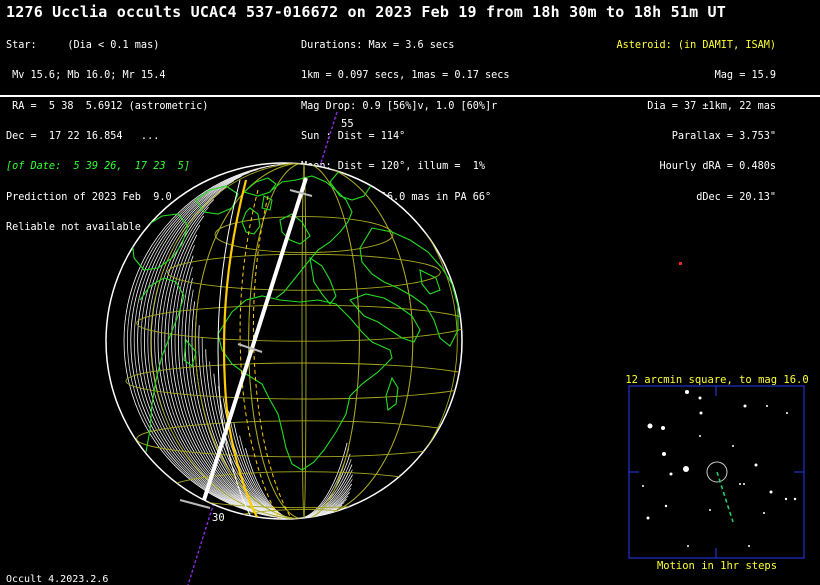  Describe the element at coordinates (745, 76) in the screenshot. I see `asteroid-mag: Mag = 15.9` at that location.